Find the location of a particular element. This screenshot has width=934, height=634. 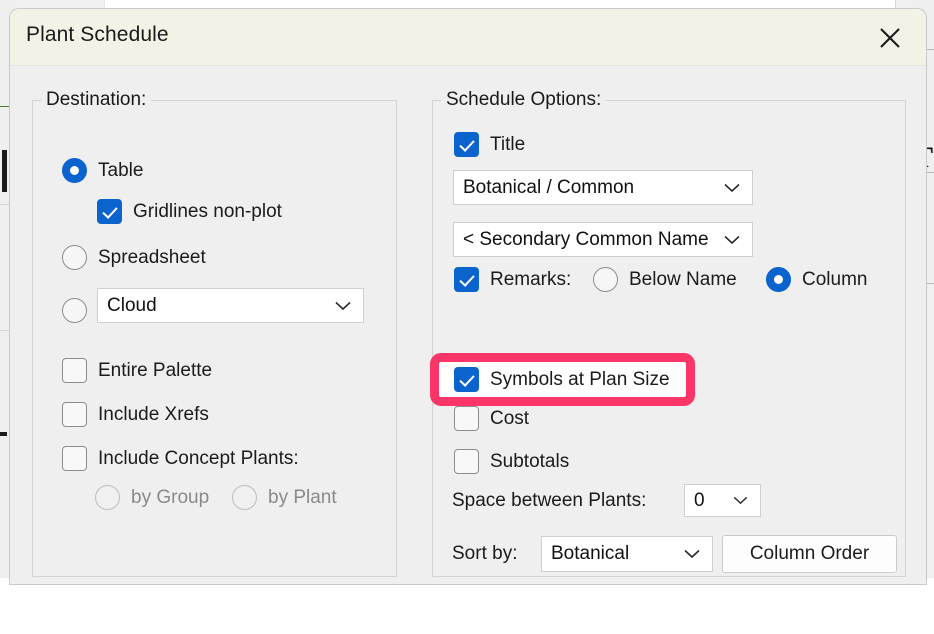

space-between-plants-label: Space between Plants: is located at coordinates (549, 500).